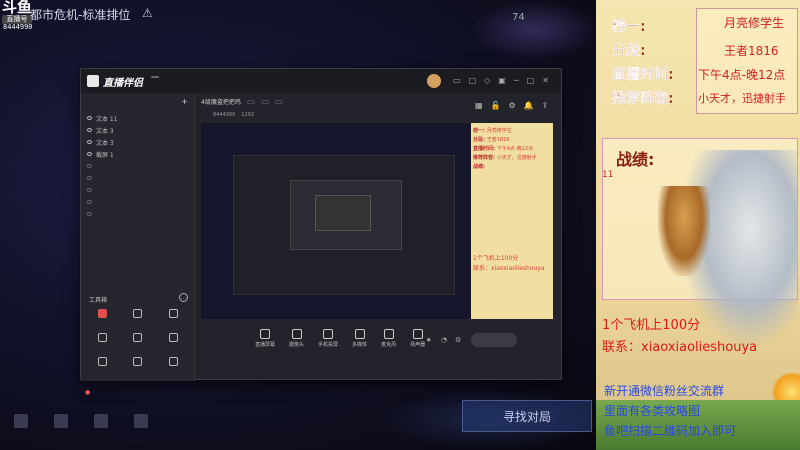 This screenshot has height=450, width=800. Describe the element at coordinates (494, 340) in the screenshot. I see `start-live-button` at that location.